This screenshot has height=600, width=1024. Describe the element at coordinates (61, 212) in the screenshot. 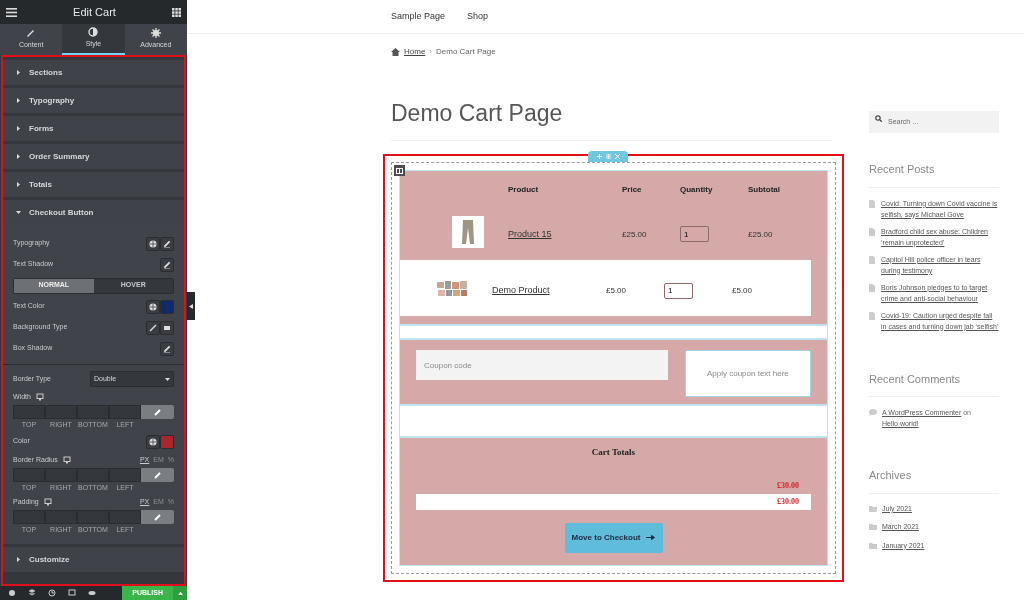

I see `section-label: Checkout Button` at that location.